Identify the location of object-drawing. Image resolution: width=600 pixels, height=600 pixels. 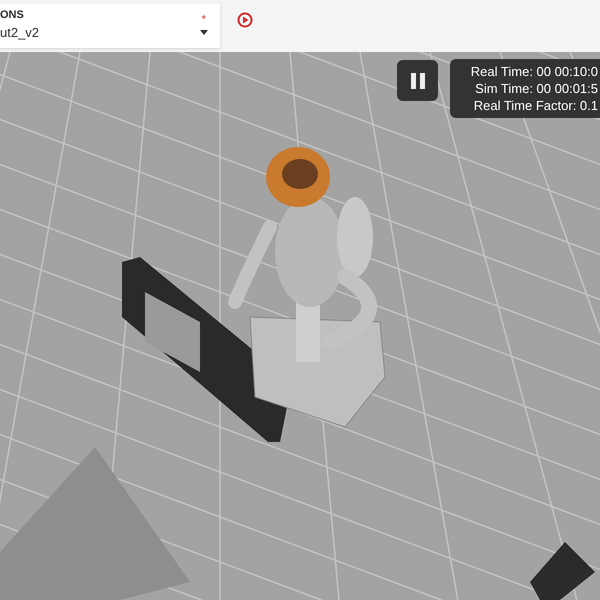
(562, 571).